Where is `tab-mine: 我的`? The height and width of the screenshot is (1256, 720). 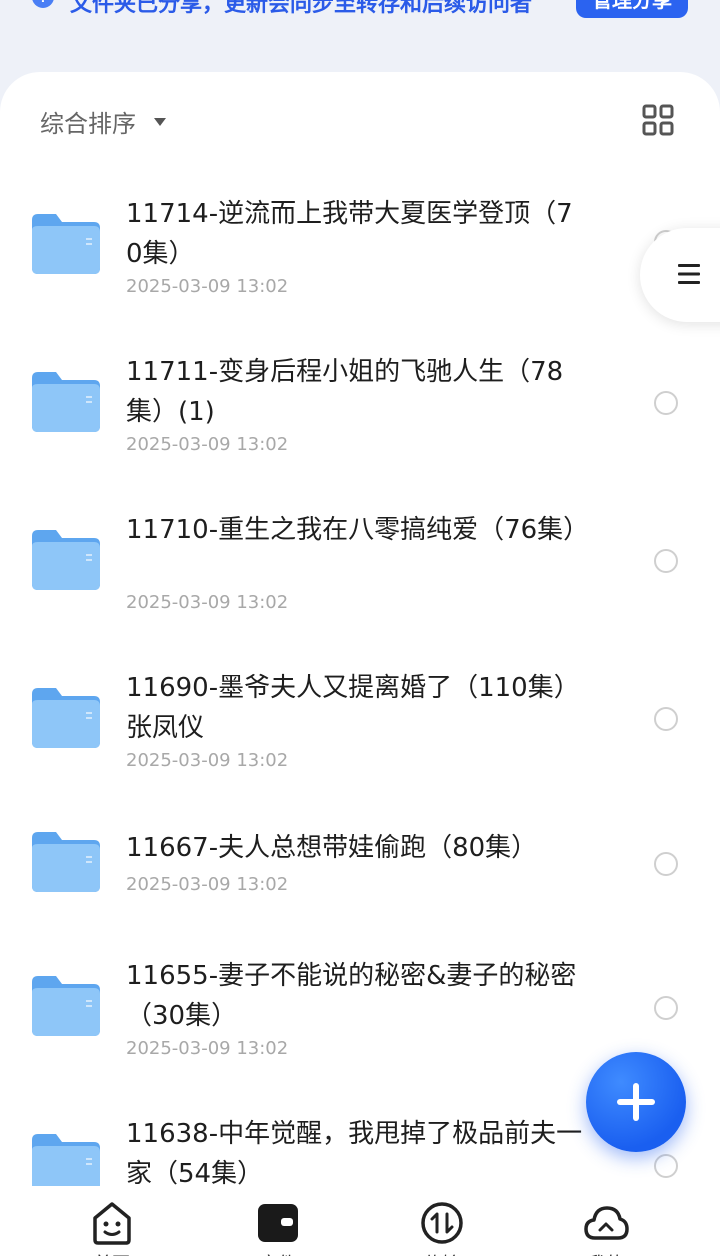 tab-mine: 我的 is located at coordinates (606, 1228).